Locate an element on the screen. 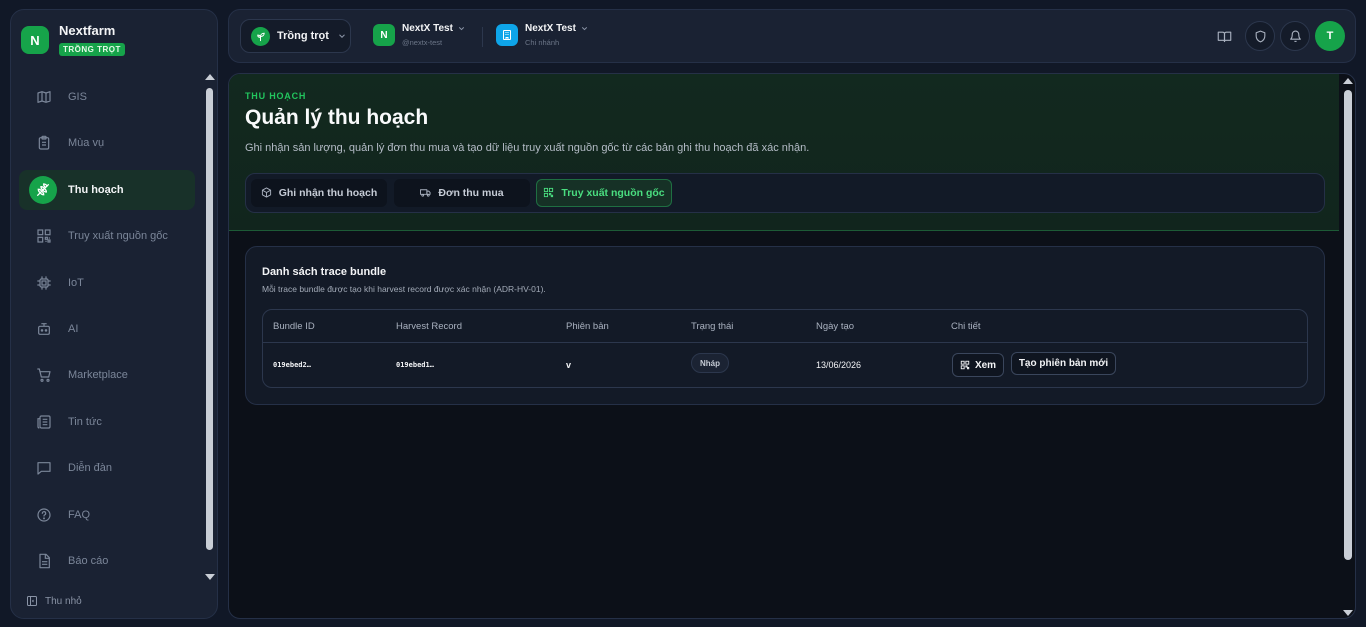 The height and width of the screenshot is (627, 1366). org-avatar: N is located at coordinates (384, 35).